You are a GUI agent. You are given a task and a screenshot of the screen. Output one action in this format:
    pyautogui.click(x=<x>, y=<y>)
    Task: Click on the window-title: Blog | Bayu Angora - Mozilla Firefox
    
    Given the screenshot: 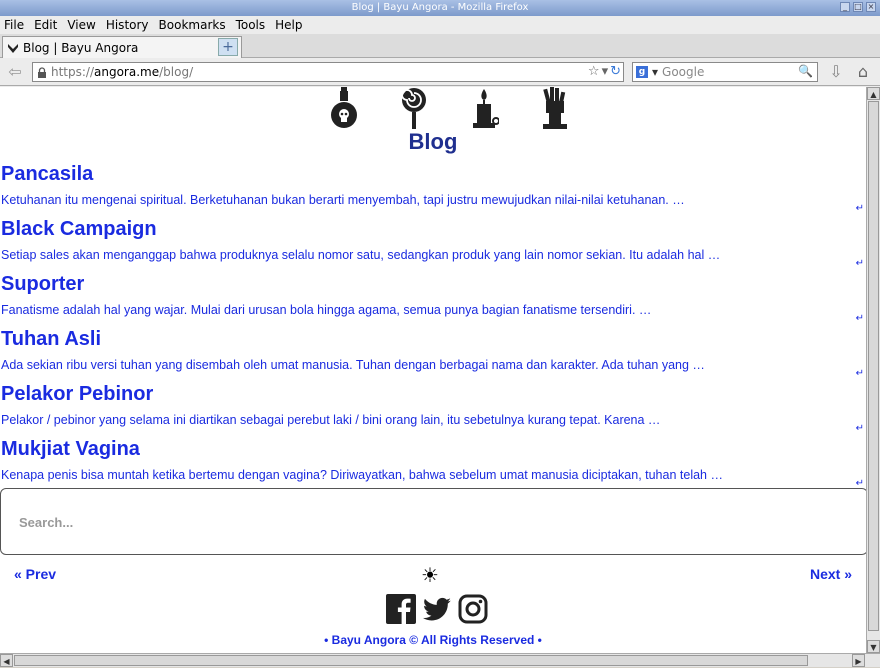 What is the action you would take?
    pyautogui.click(x=440, y=7)
    